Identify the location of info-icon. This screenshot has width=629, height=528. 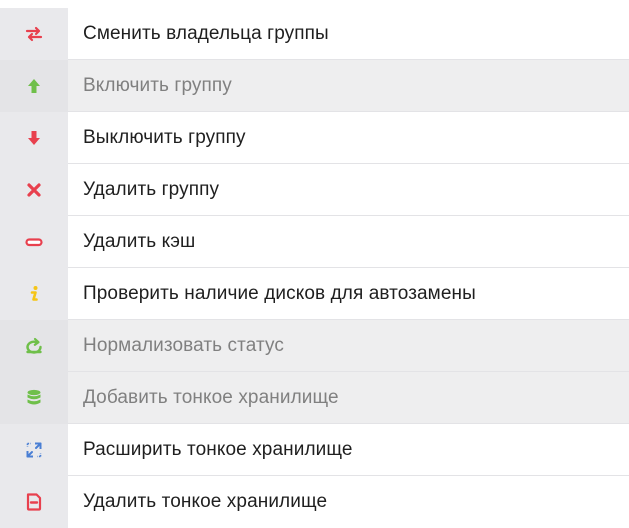
(34, 294).